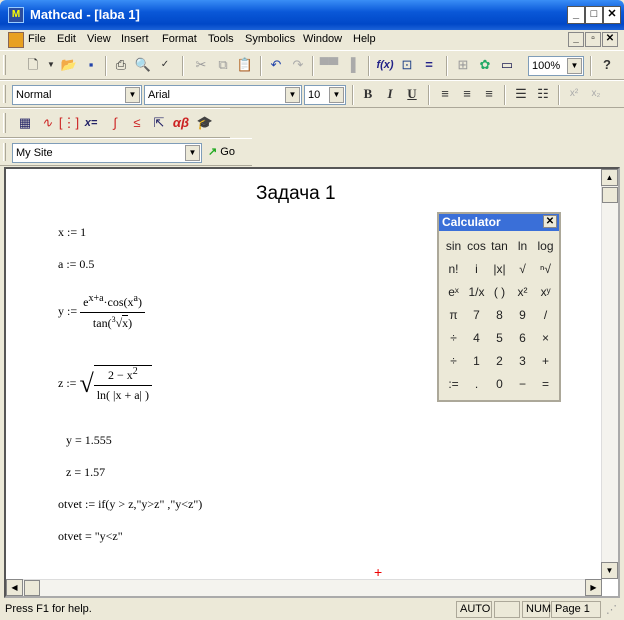 The height and width of the screenshot is (620, 624). What do you see at coordinates (221, 151) in the screenshot?
I see `go-button: ↗ Go` at bounding box center [221, 151].